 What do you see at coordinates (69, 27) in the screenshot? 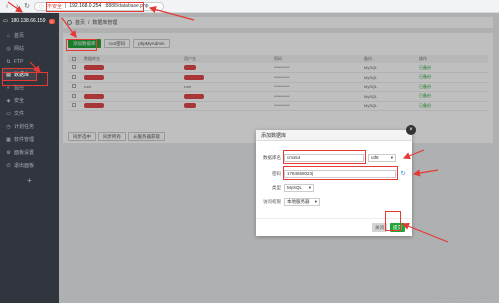
I see `arrow-add-button` at bounding box center [69, 27].